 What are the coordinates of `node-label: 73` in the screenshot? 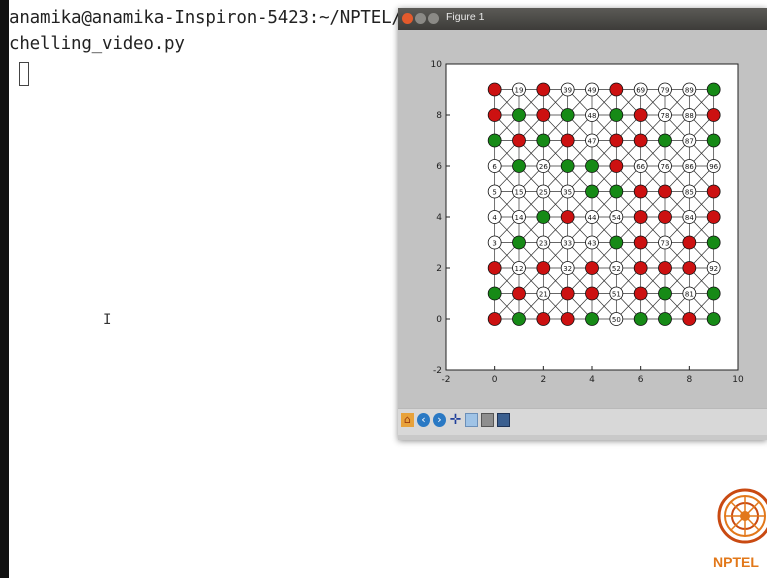 It's located at (665, 244).